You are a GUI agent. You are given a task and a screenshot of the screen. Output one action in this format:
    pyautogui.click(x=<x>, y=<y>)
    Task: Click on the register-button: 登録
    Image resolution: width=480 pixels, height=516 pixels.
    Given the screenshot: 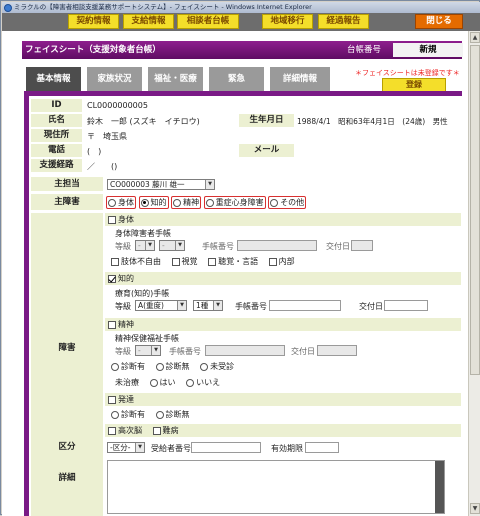 What is the action you would take?
    pyautogui.click(x=414, y=85)
    